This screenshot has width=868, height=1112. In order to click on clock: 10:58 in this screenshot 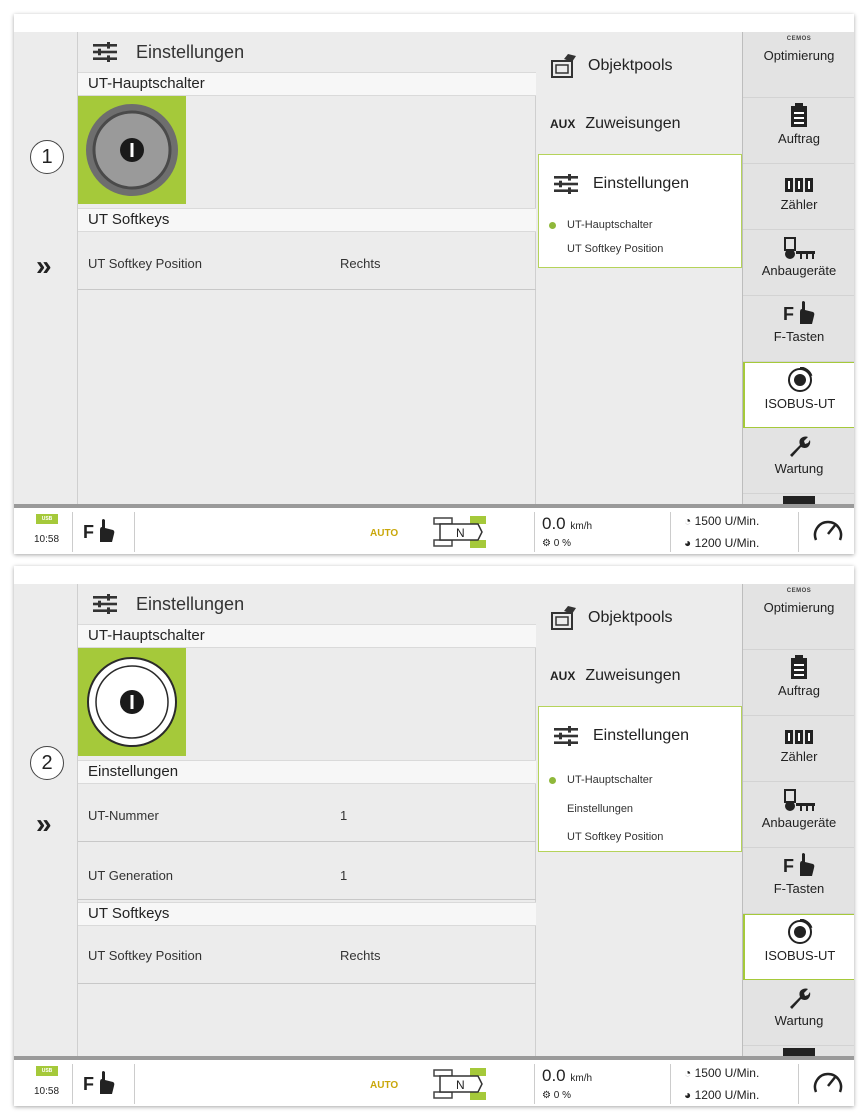, I will do `click(47, 539)`.